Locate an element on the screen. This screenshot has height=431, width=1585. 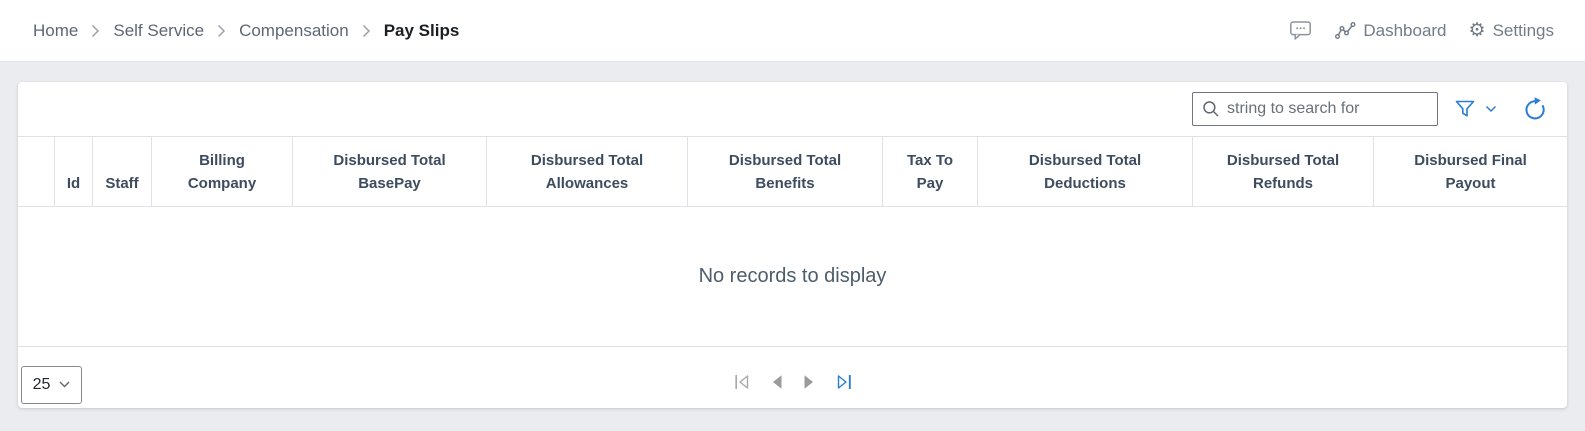
column-header-disbursed-refunds: Disbursed Total Refunds is located at coordinates (1283, 171).